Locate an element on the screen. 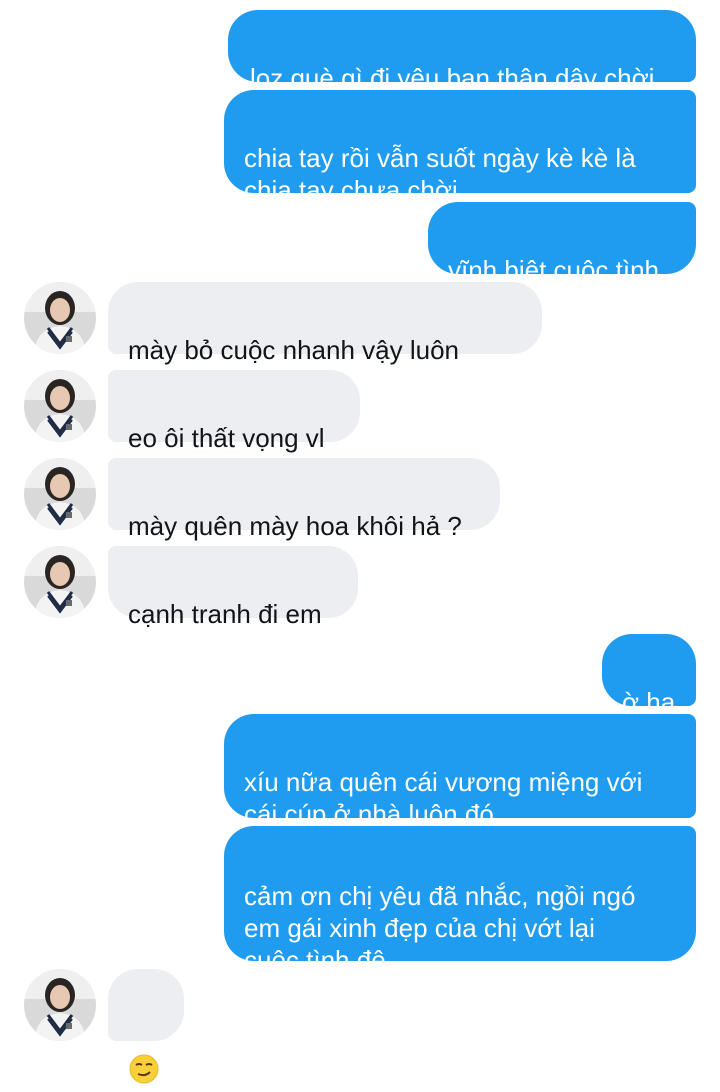 The image size is (720, 1092). incoming-message-bubble: eo ôi thất vọng vl is located at coordinates (234, 411).